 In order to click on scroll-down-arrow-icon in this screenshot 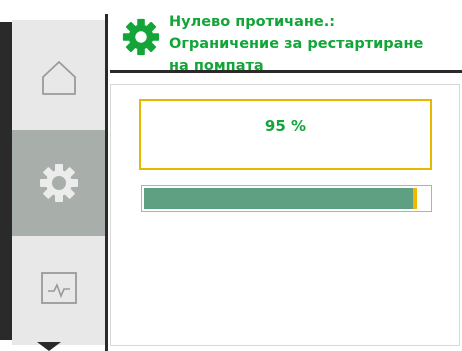, I will do `click(49, 346)`.